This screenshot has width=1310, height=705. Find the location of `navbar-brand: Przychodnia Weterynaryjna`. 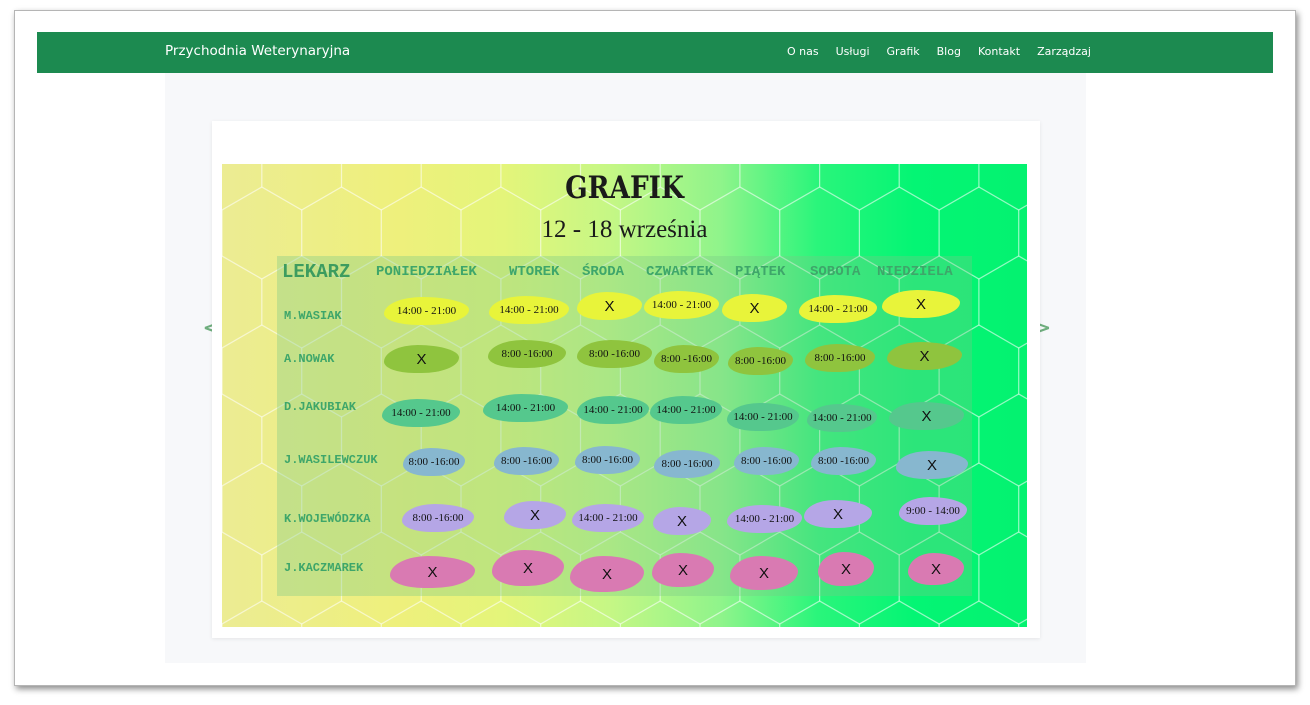

navbar-brand: Przychodnia Weterynaryjna is located at coordinates (257, 51).